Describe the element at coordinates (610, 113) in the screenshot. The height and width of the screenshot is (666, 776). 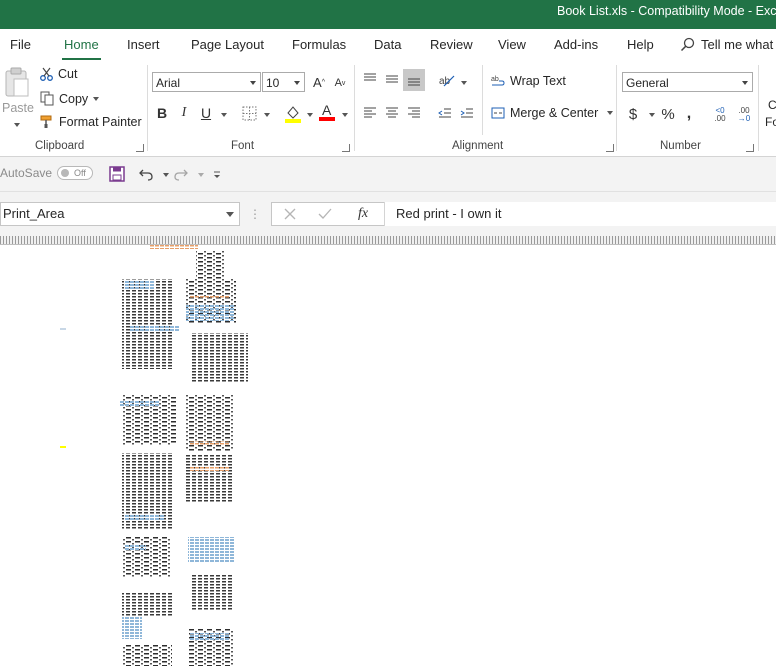
I see `merge-dropdown-icon` at that location.